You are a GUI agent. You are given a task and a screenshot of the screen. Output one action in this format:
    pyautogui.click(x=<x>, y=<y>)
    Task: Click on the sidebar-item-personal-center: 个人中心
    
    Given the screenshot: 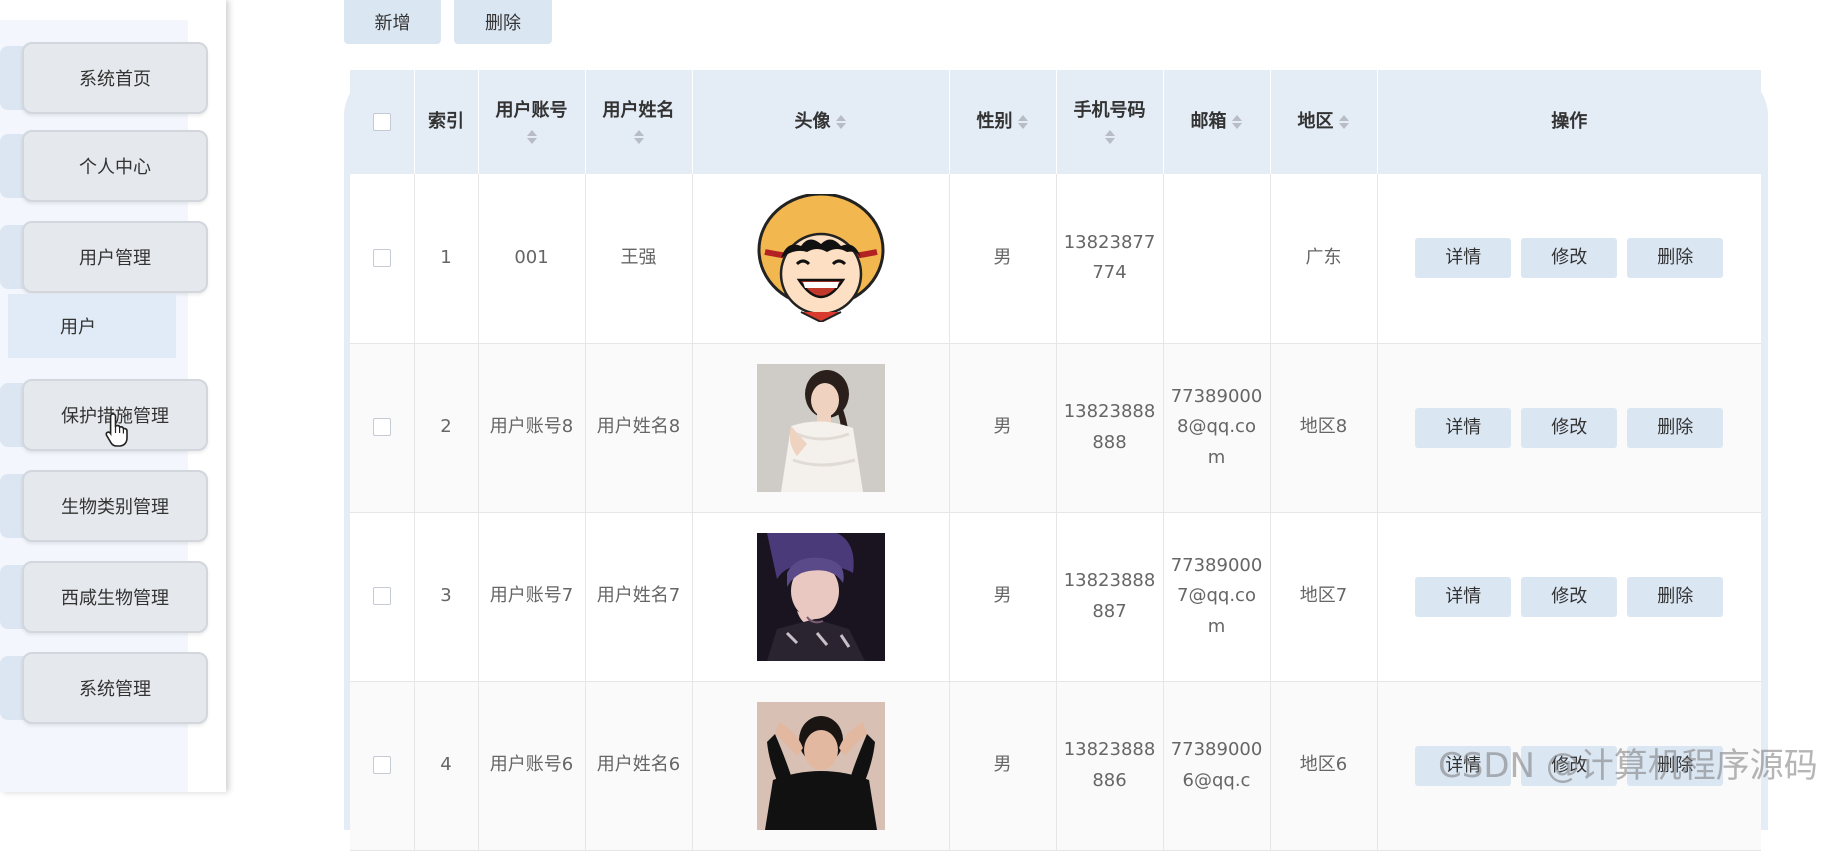 What is the action you would take?
    pyautogui.click(x=104, y=166)
    